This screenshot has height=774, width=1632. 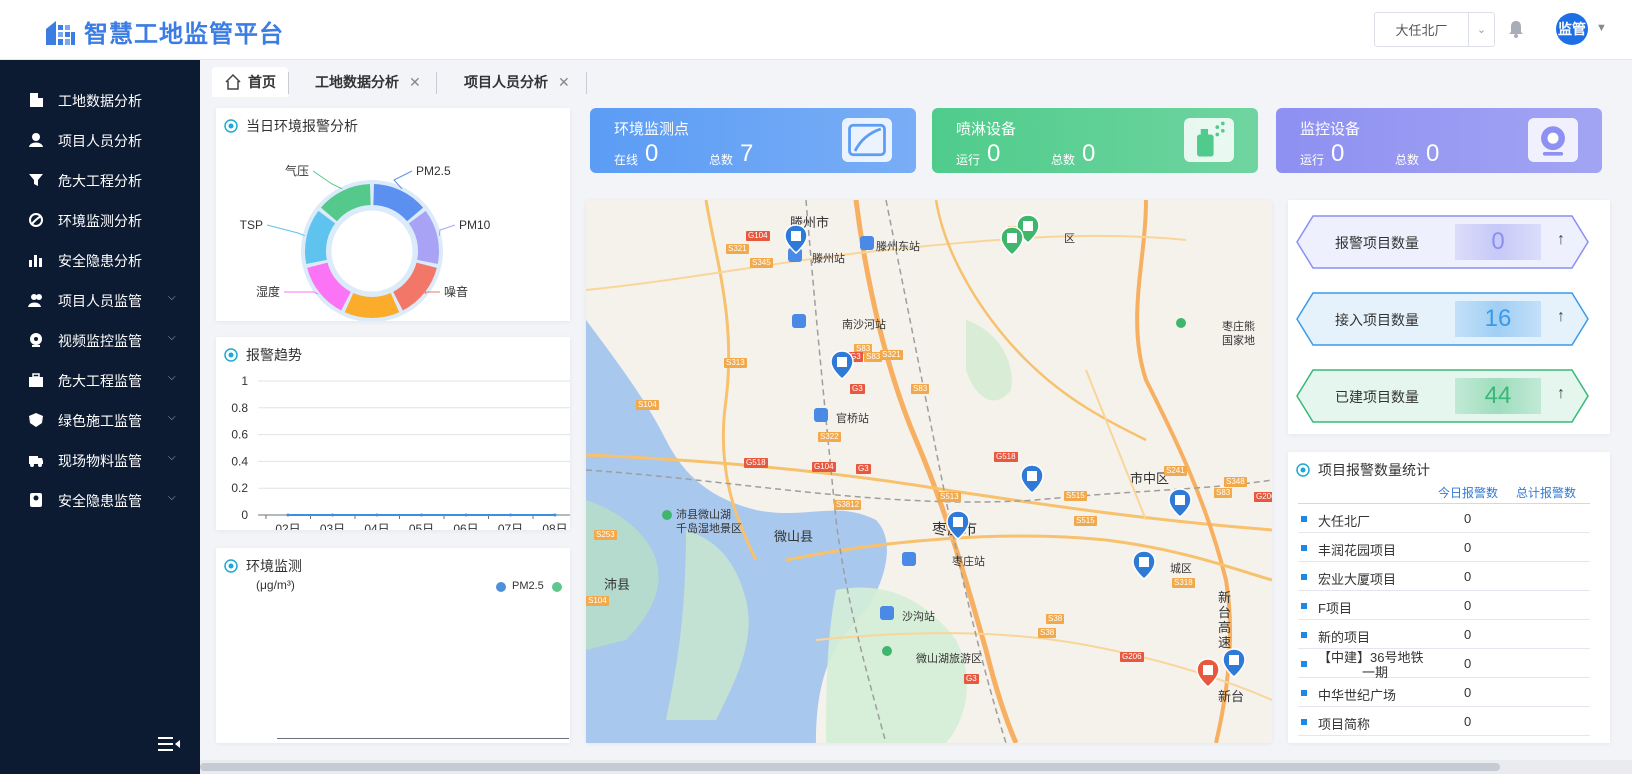 What do you see at coordinates (864, 325) in the screenshot?
I see `map-place-label: 南沙河站` at bounding box center [864, 325].